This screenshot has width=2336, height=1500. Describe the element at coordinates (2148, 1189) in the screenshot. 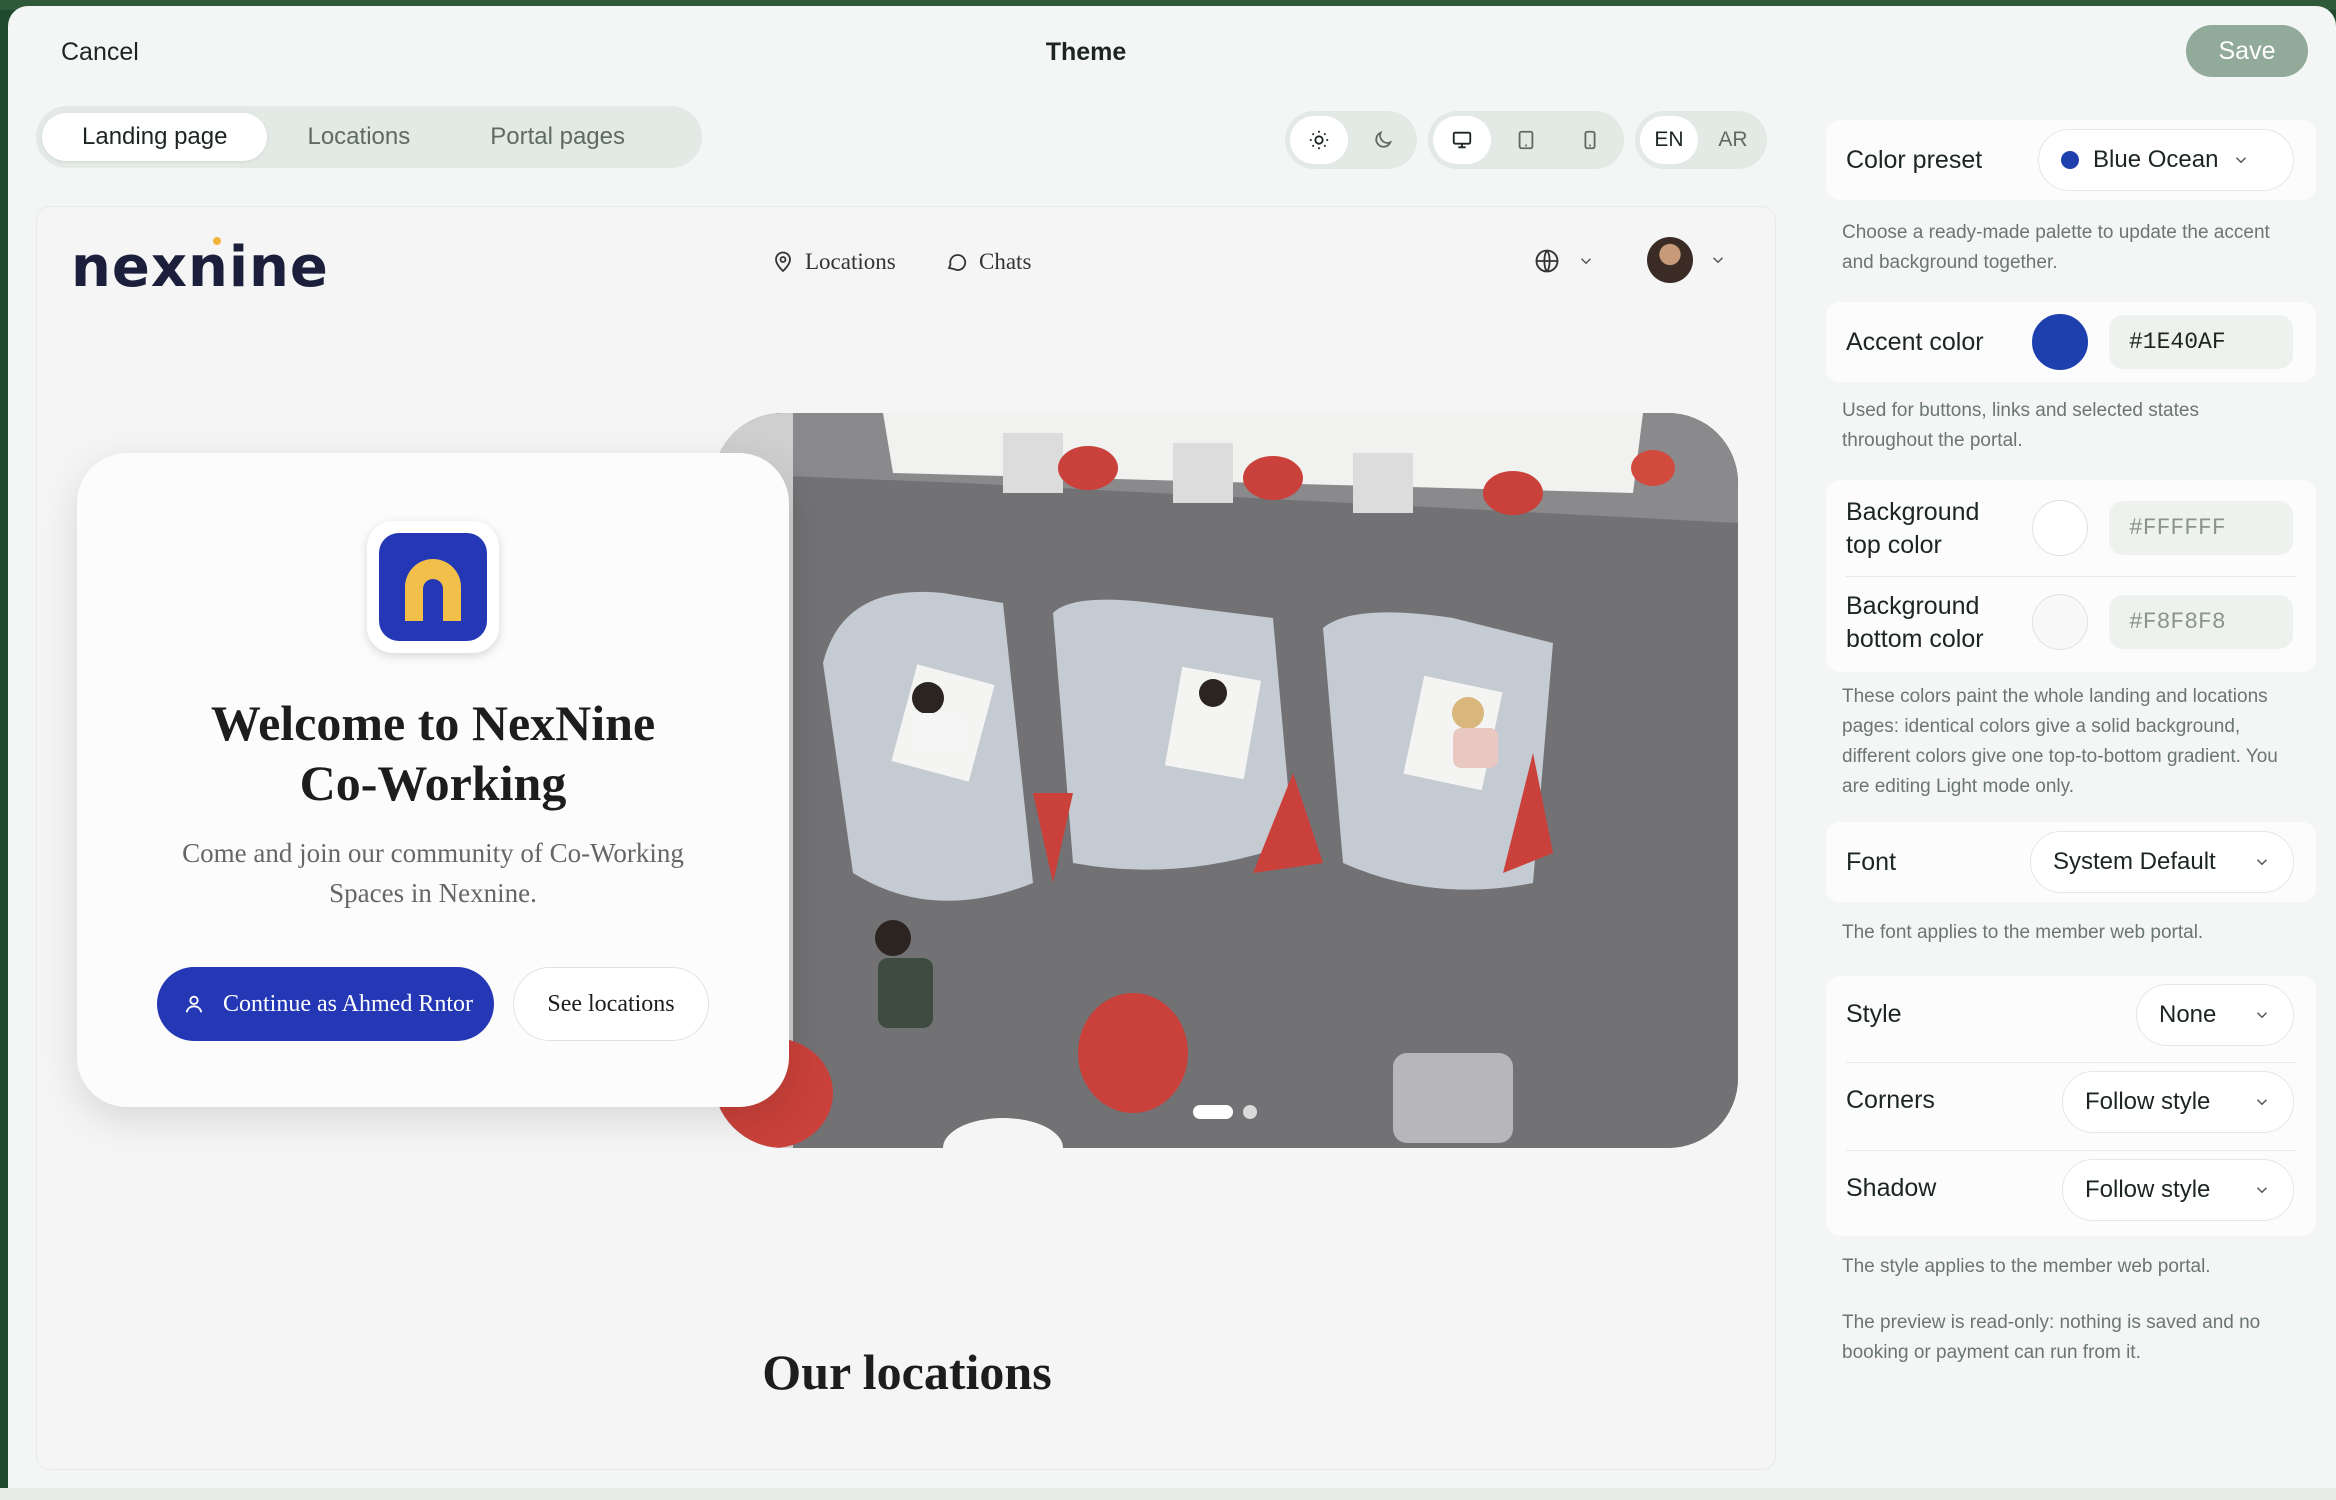

I see `shadow-value: Follow style` at that location.